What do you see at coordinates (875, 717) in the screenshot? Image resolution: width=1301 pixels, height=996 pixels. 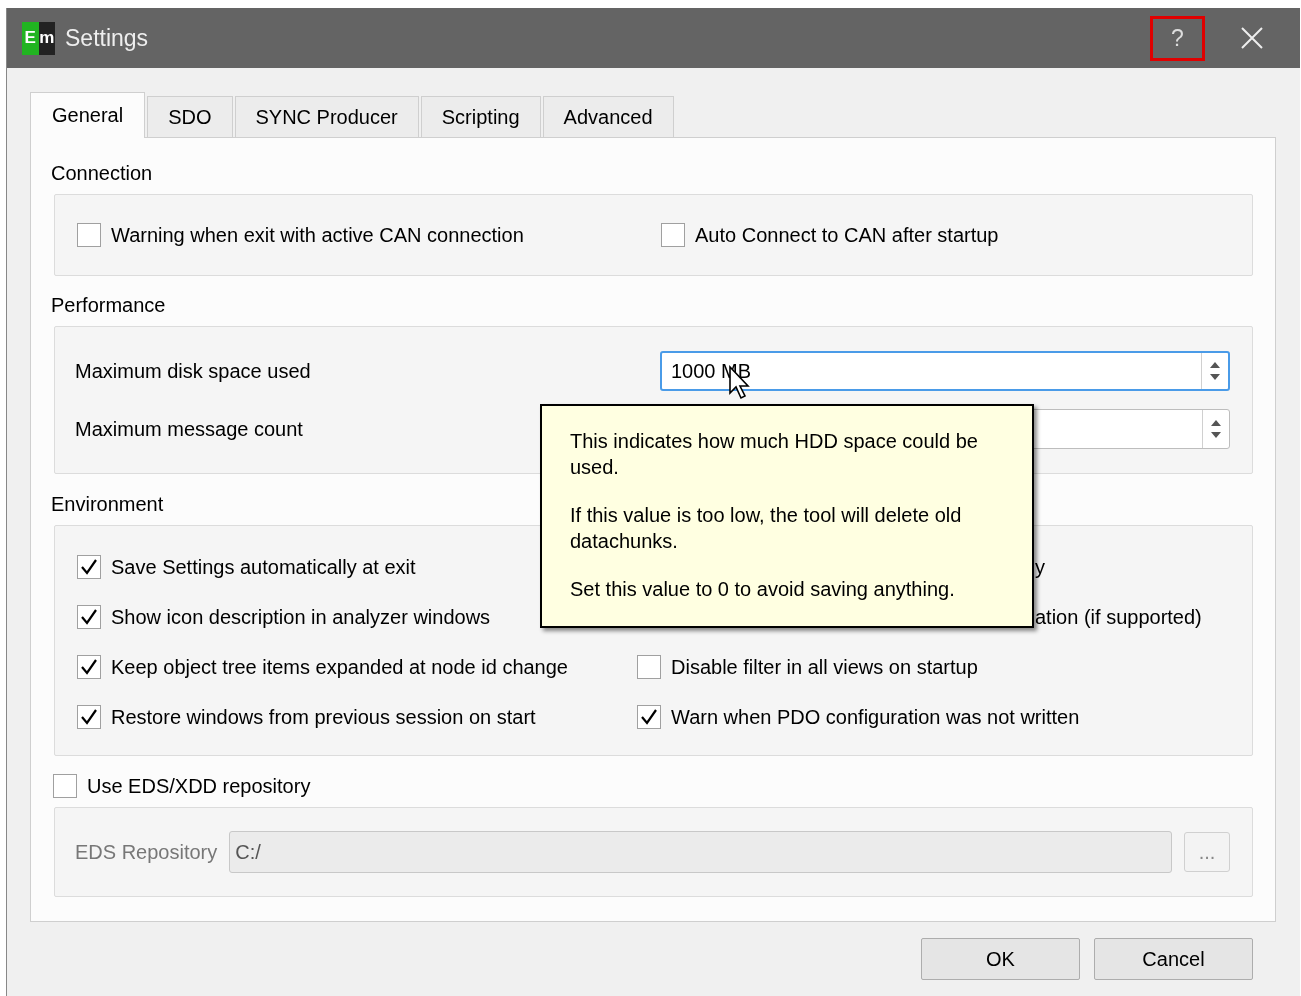 I see `checkbox-label: Warn when PDO configuration was not written` at bounding box center [875, 717].